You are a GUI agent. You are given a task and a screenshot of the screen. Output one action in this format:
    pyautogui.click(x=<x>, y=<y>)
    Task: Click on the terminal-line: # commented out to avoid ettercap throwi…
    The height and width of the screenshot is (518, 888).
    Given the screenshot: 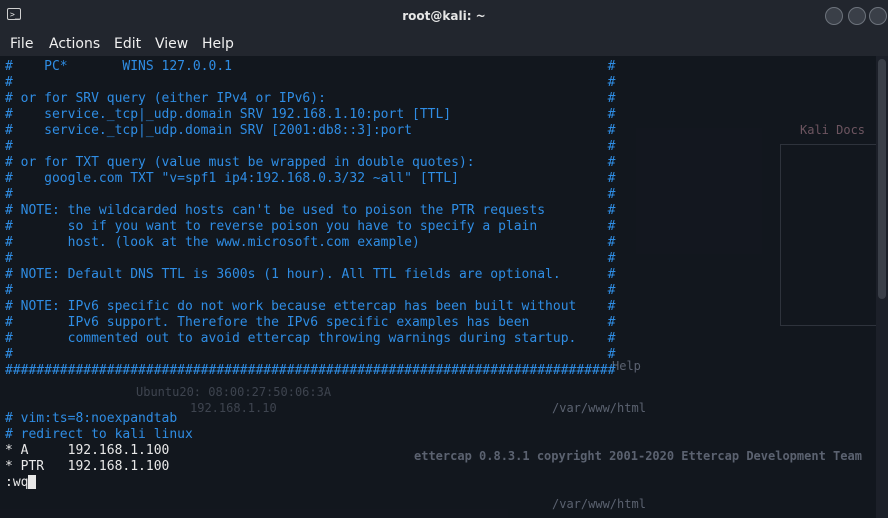 What is the action you would take?
    pyautogui.click(x=310, y=338)
    